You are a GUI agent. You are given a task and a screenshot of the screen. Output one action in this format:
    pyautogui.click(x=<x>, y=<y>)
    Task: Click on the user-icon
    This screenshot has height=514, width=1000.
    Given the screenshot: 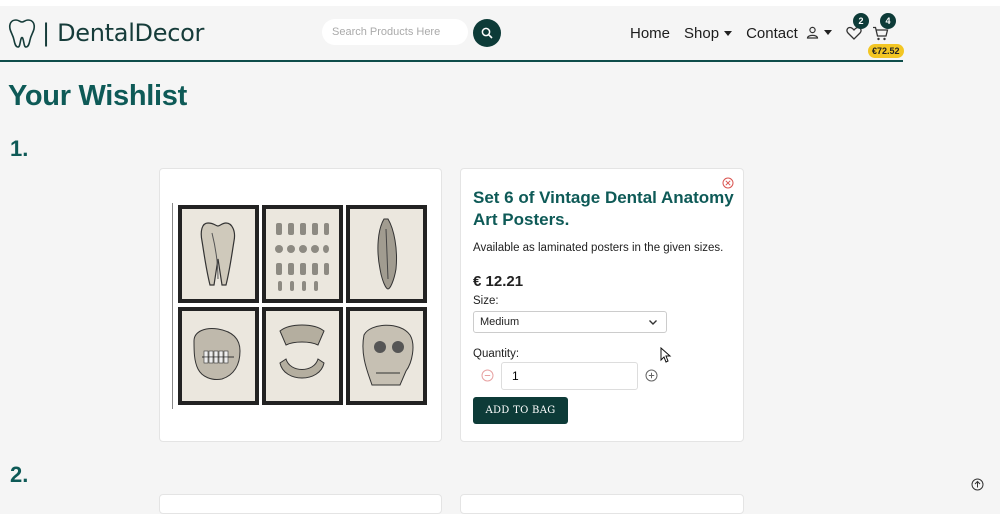 What is the action you would take?
    pyautogui.click(x=812, y=32)
    